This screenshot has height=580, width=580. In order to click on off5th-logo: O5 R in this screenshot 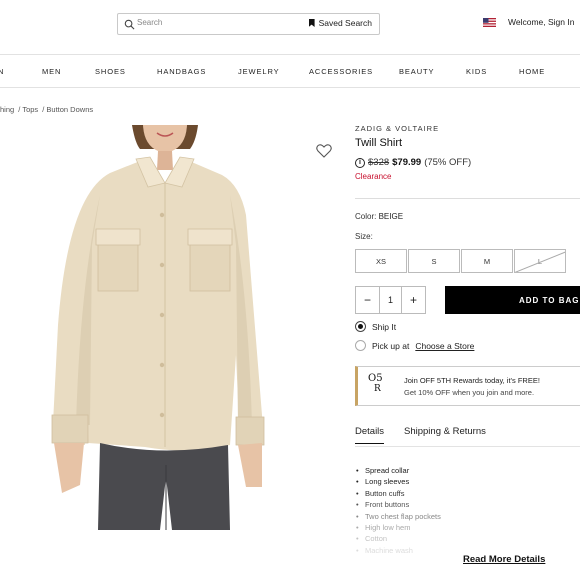, I will do `click(375, 384)`.